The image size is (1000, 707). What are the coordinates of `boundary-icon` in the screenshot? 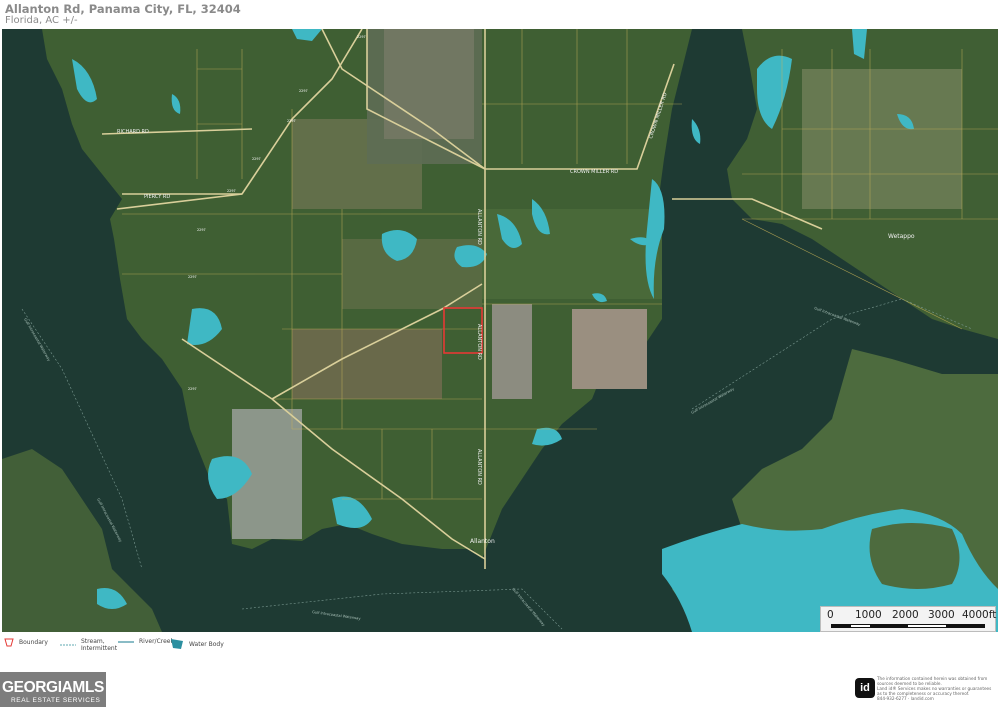 It's located at (9, 642).